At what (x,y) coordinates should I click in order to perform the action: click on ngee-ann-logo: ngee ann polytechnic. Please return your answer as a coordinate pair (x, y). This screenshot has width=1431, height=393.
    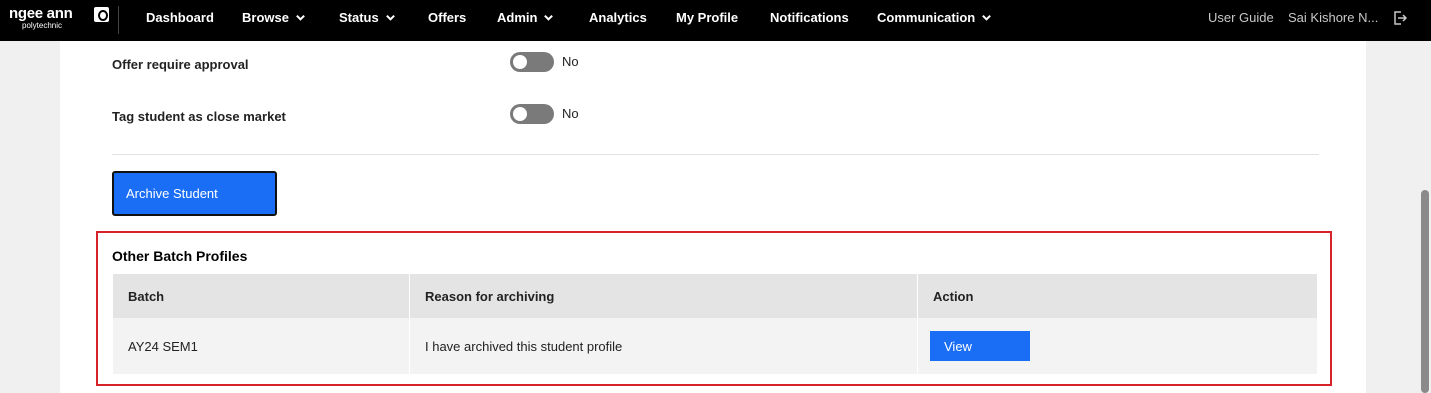
    Looking at the image, I should click on (70, 18).